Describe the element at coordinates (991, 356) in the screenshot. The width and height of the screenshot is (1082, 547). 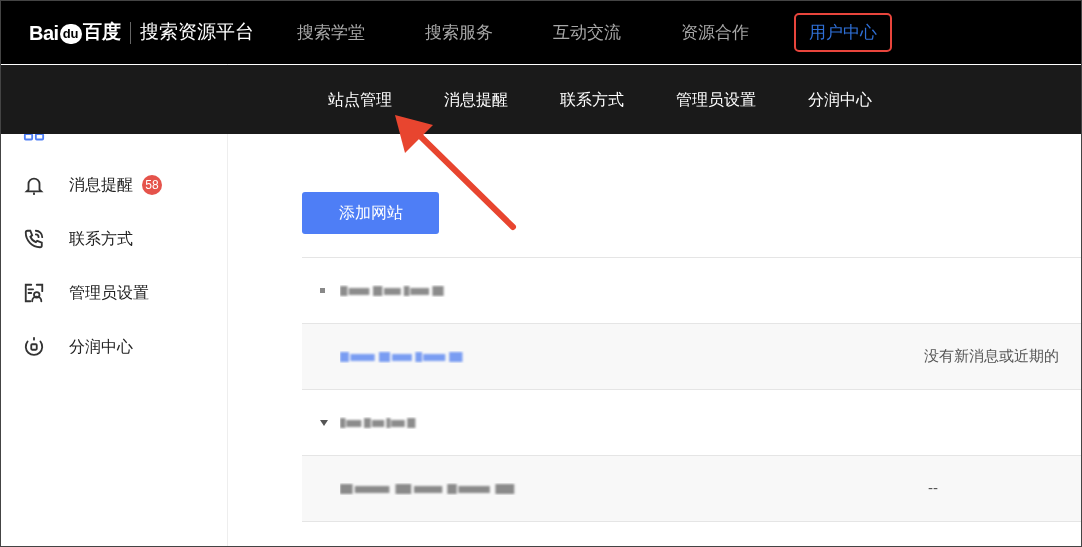
I see `status-text: 没有新消息或近期的` at that location.